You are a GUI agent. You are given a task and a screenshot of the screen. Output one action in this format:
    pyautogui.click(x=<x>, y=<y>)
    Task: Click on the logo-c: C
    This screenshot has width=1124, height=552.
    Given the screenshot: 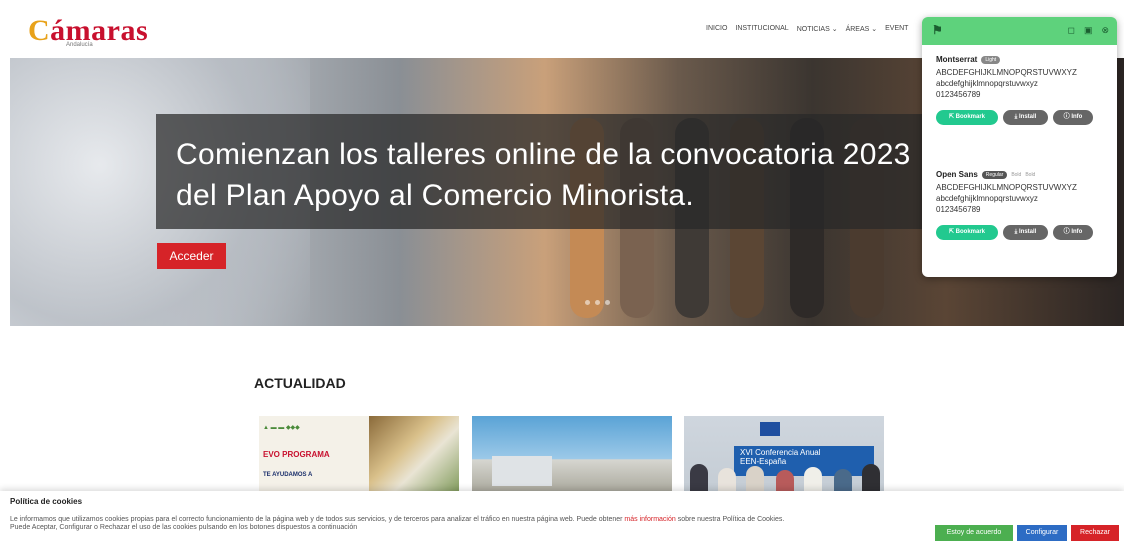 What is the action you would take?
    pyautogui.click(x=39, y=30)
    